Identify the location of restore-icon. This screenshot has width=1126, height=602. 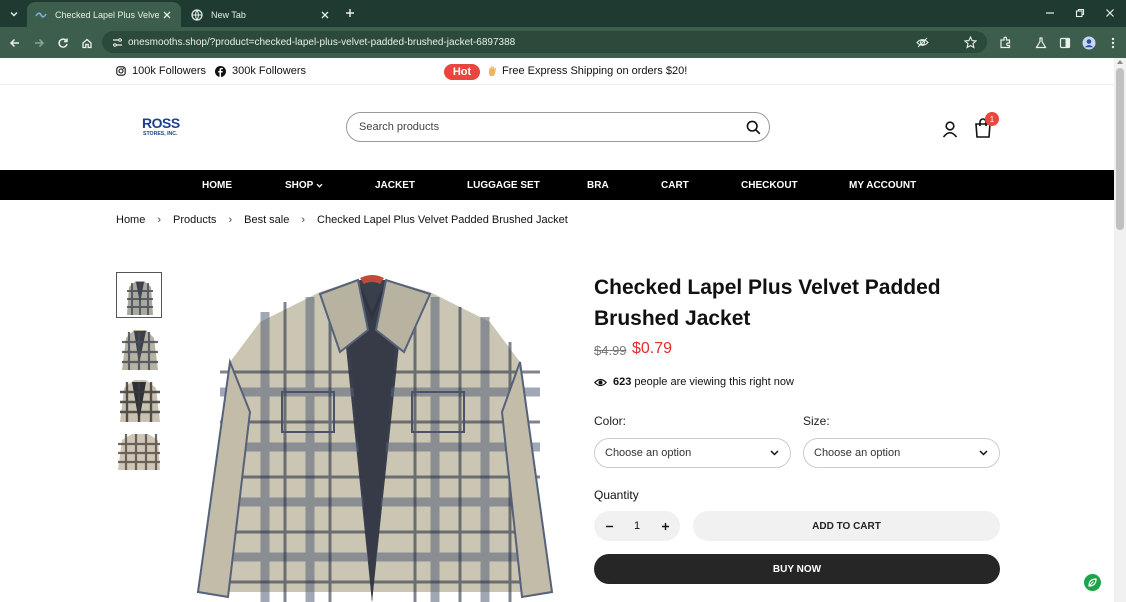
(1080, 13).